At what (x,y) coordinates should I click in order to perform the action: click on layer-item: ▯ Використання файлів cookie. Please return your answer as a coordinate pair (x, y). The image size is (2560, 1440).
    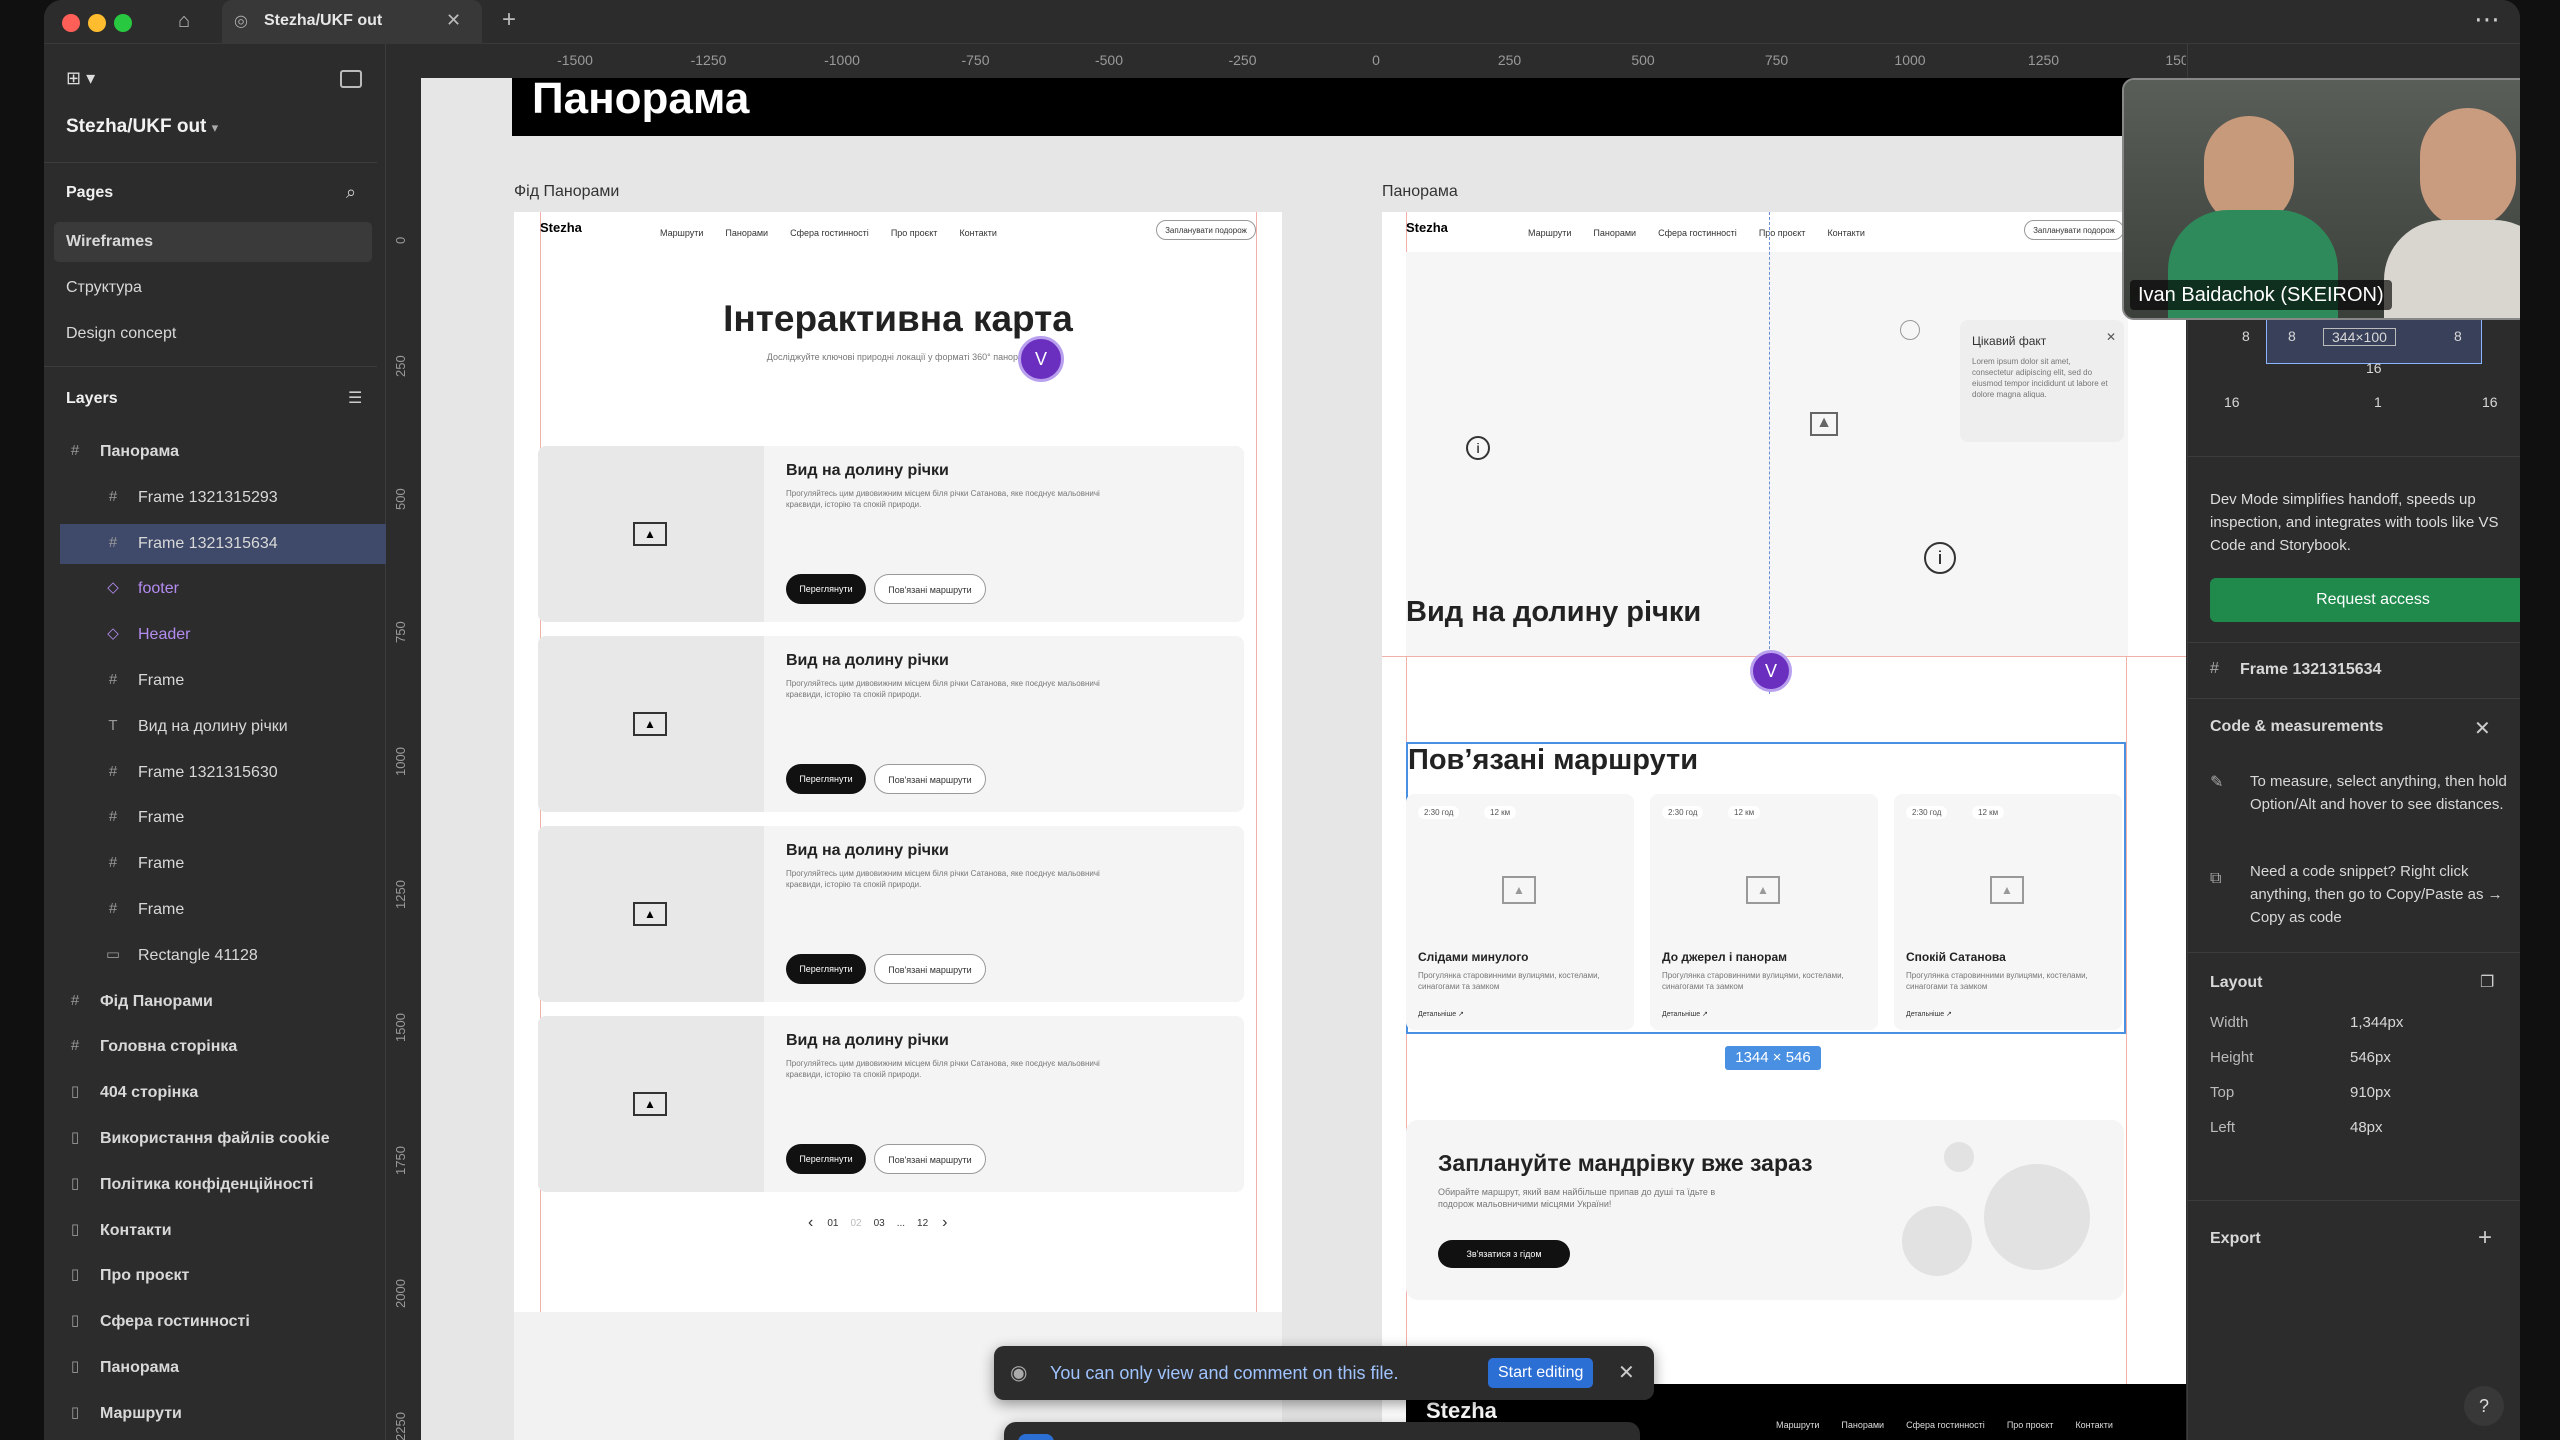
    Looking at the image, I should click on (215, 1139).